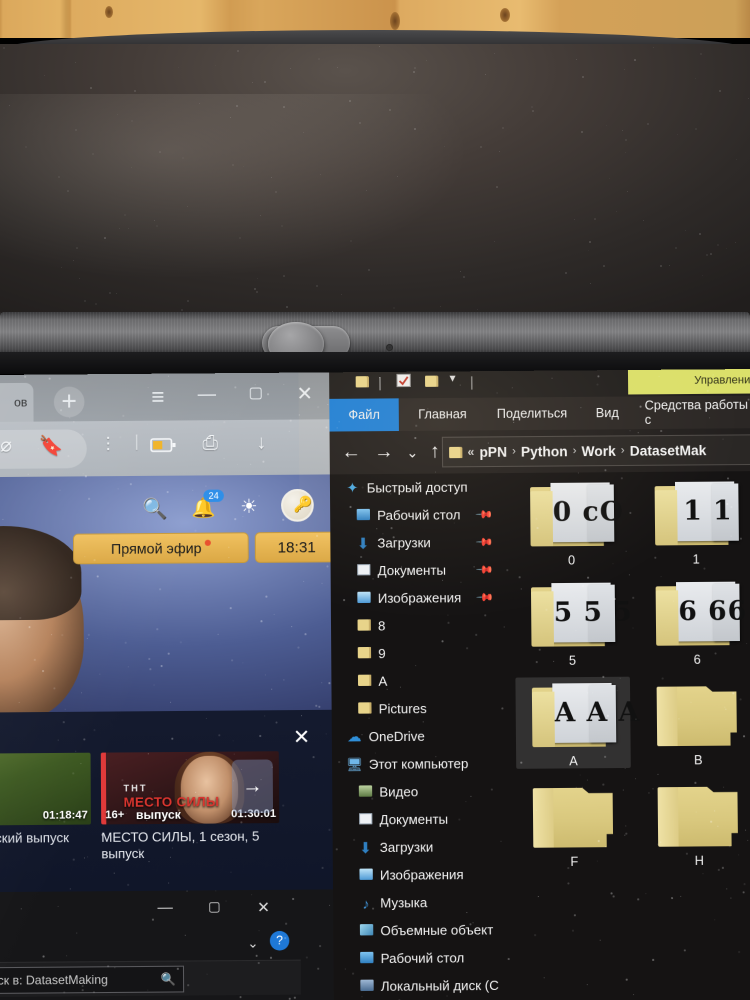  What do you see at coordinates (422, 985) in the screenshot?
I see `nav-item-локальный-диск-с: Локальный диск (С` at bounding box center [422, 985].